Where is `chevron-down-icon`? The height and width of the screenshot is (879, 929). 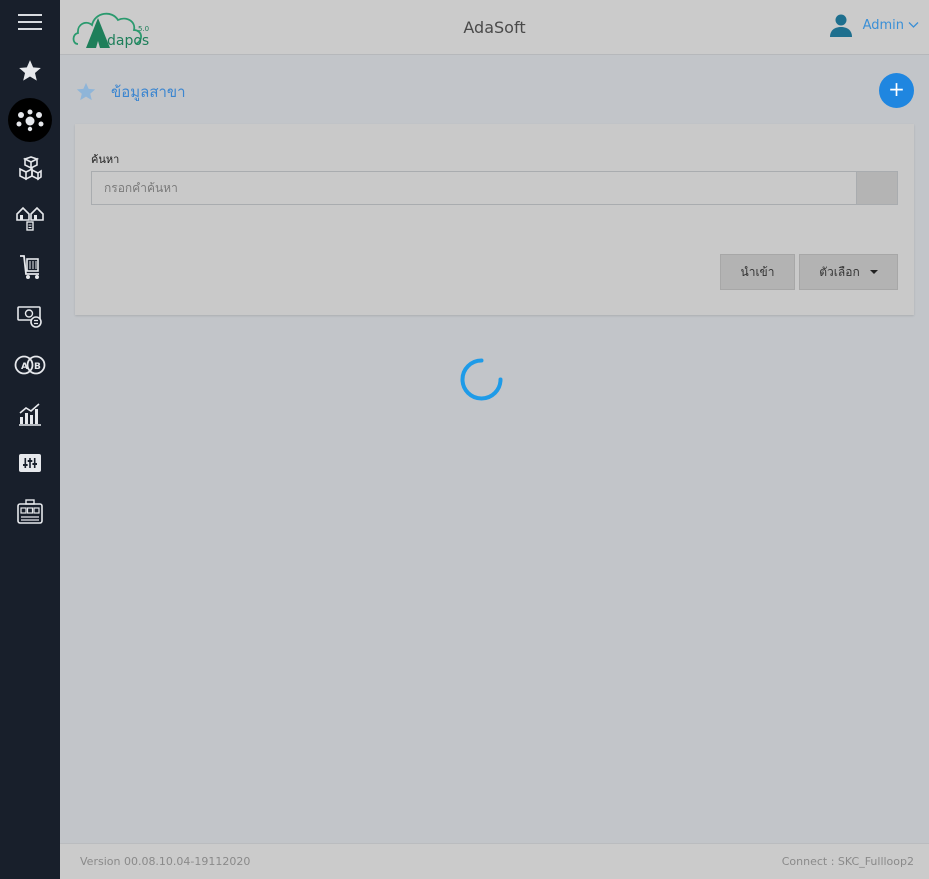
chevron-down-icon is located at coordinates (913, 25).